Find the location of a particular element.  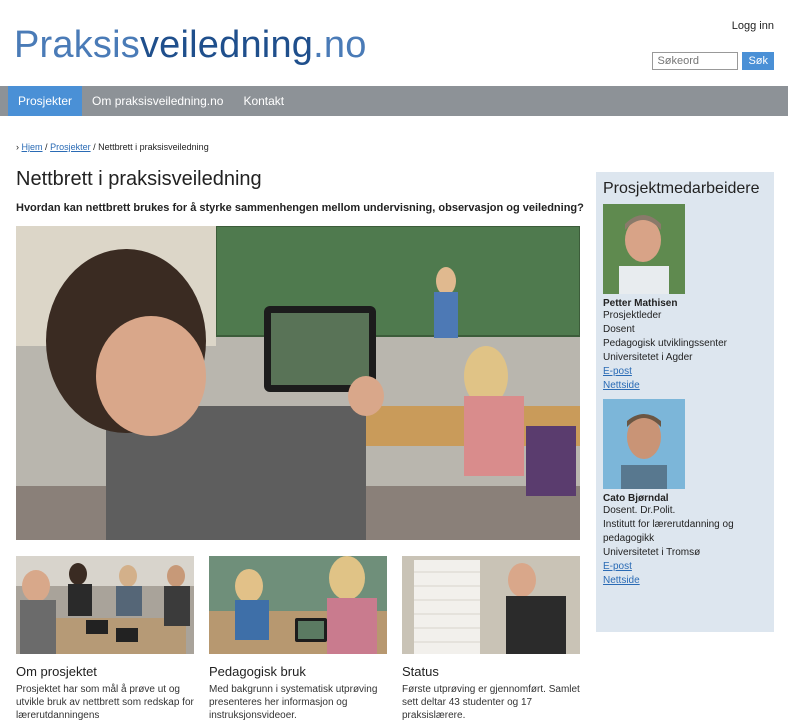

chevron-right-icon: › is located at coordinates (17, 147).